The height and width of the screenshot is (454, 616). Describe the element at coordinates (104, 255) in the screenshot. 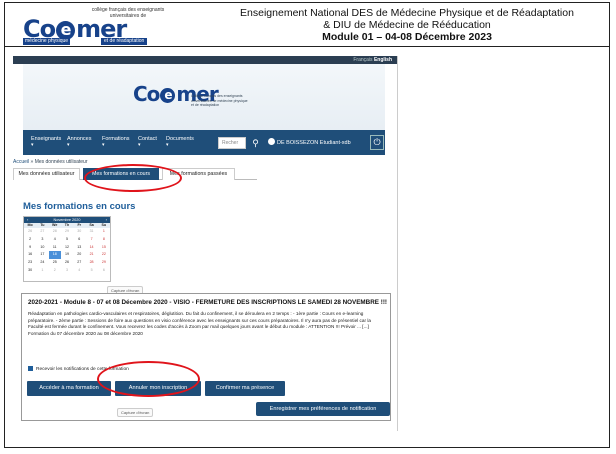

I see `calendar-day: 22` at that location.